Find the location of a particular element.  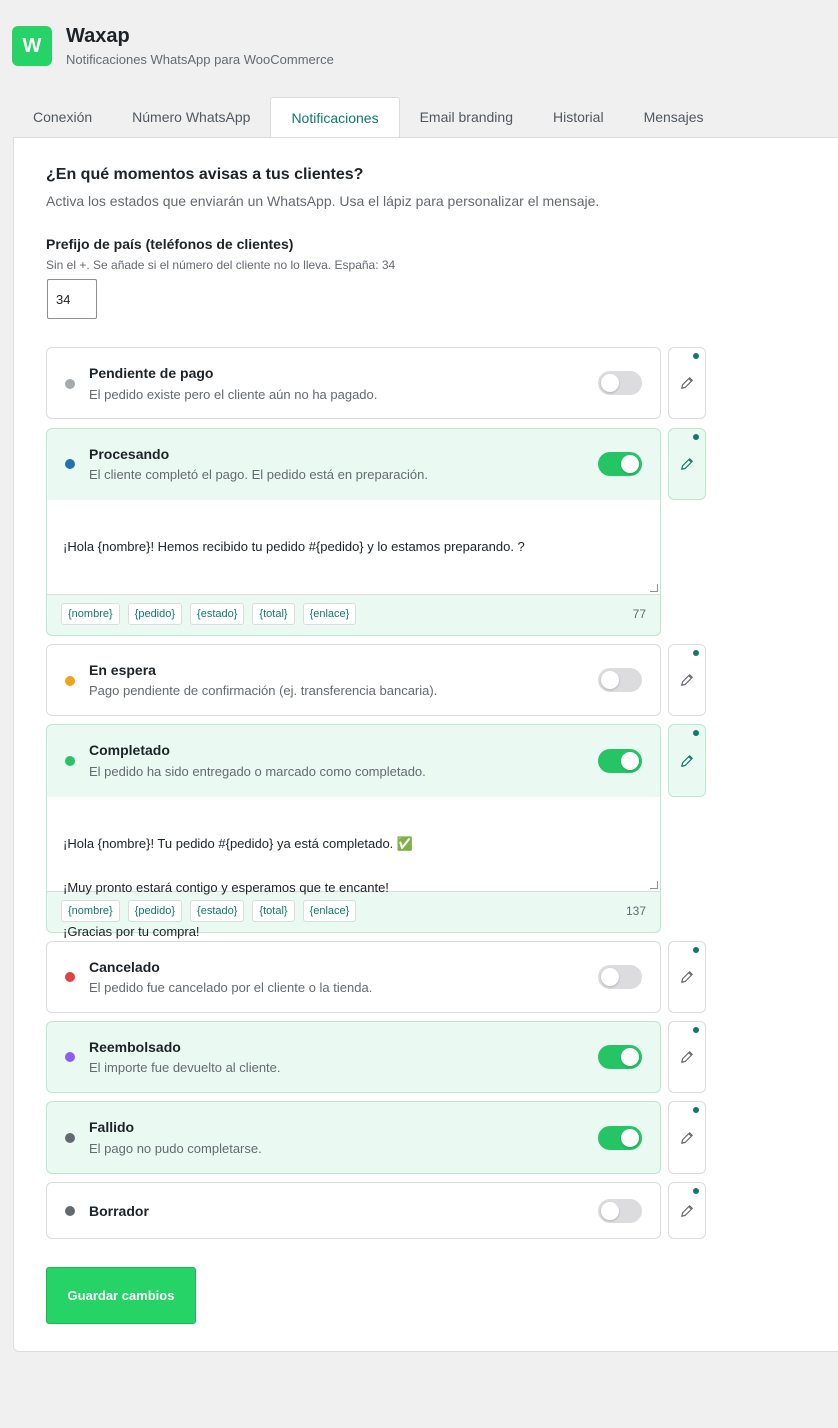

status-title: En espera is located at coordinates (122, 670).